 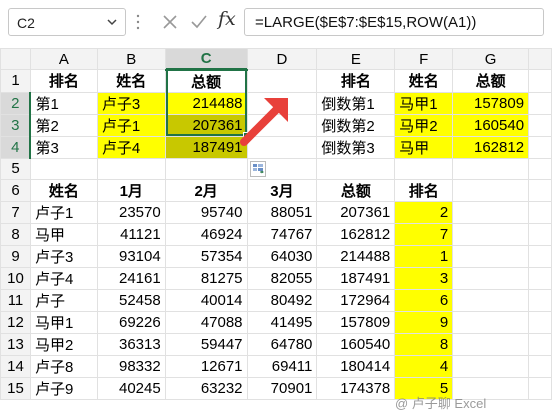 What do you see at coordinates (424, 125) in the screenshot?
I see `cell-f3: 马甲2` at bounding box center [424, 125].